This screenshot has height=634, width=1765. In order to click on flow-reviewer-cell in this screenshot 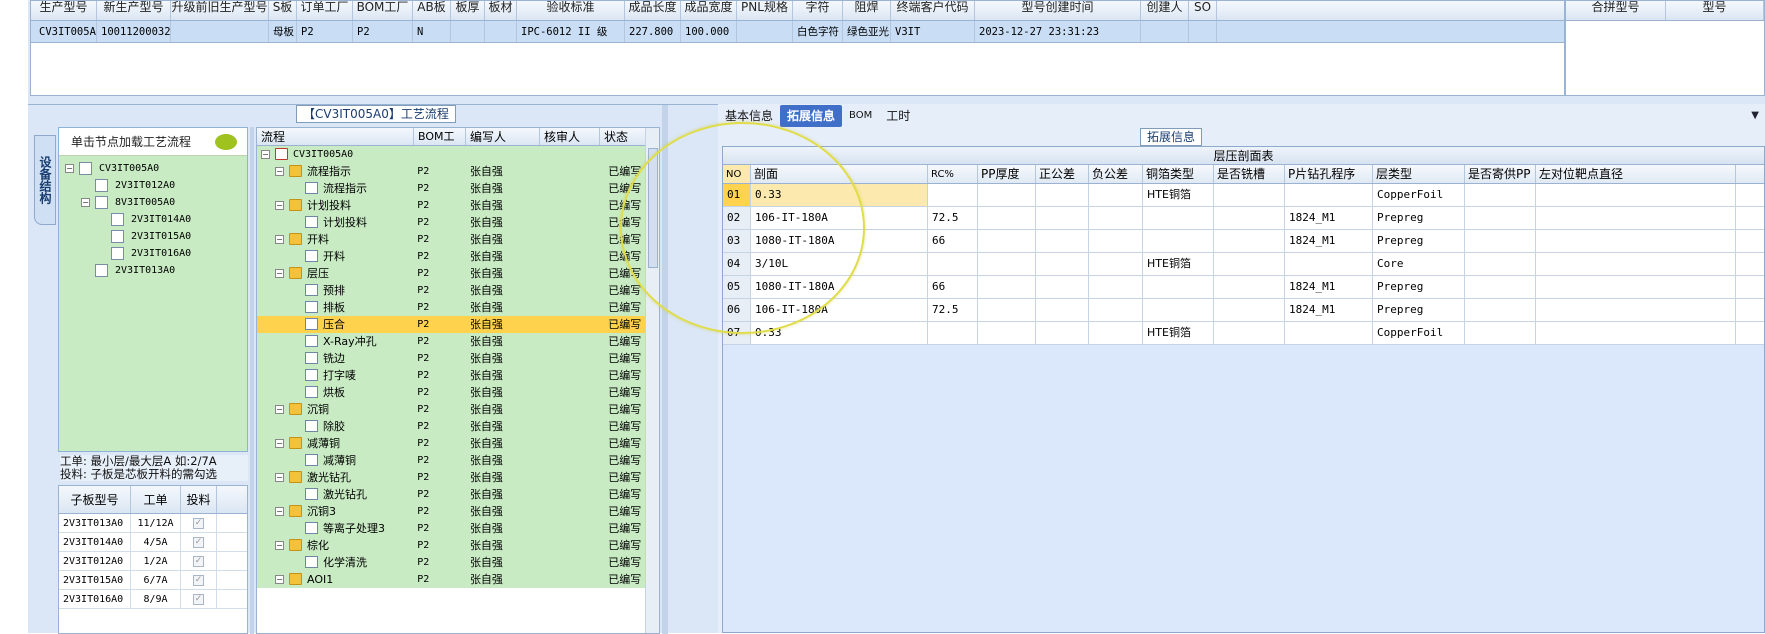, I will do `click(569, 154)`.